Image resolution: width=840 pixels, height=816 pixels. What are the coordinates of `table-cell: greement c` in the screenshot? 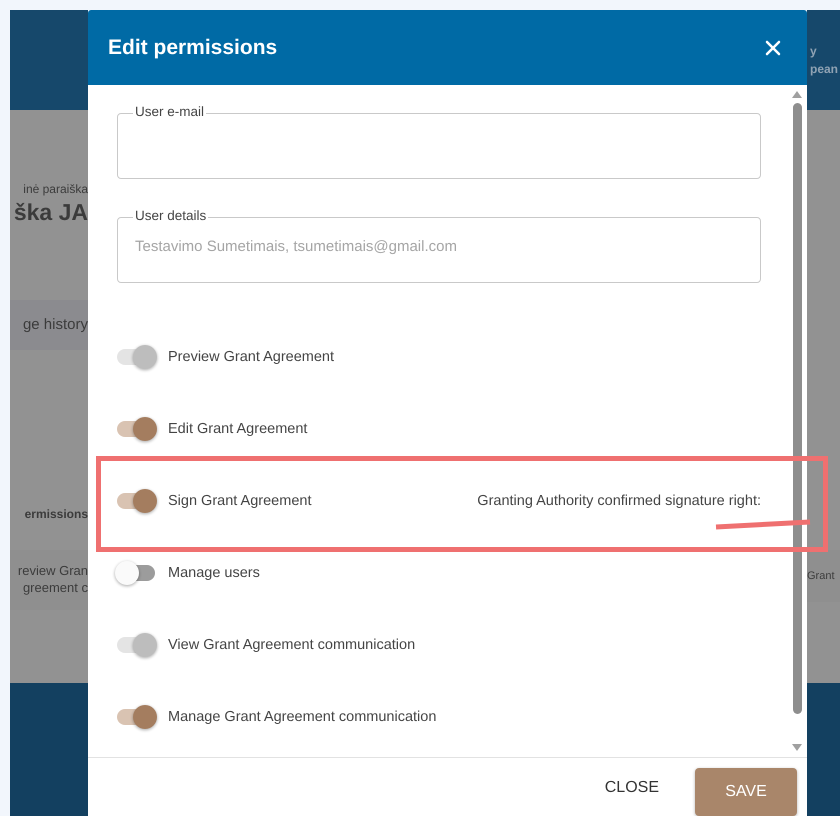 It's located at (55, 588).